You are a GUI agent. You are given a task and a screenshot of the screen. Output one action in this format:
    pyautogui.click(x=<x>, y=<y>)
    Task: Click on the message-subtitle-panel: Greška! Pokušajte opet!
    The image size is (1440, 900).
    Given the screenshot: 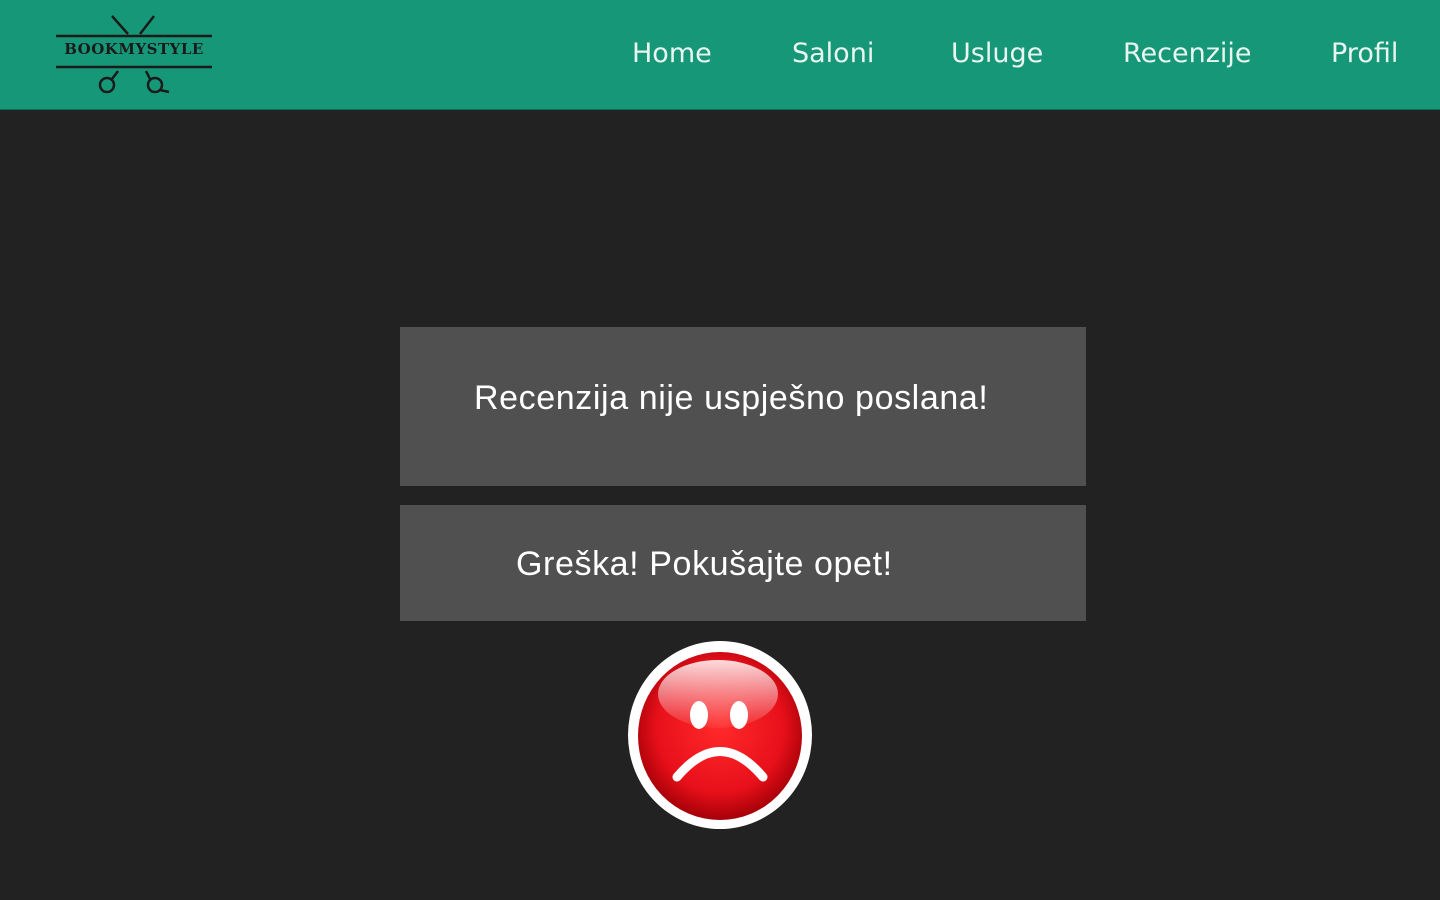 What is the action you would take?
    pyautogui.click(x=743, y=563)
    